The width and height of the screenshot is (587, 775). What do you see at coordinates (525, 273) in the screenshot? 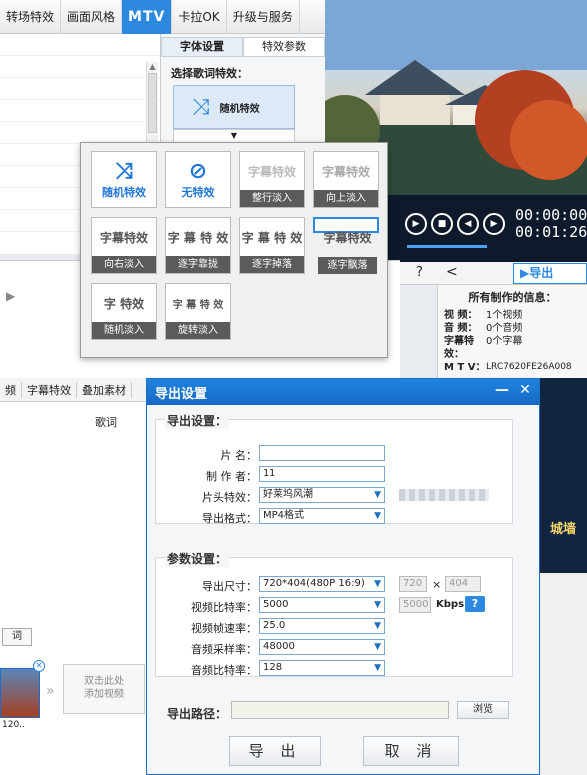
I see `export-icon: ▶` at bounding box center [525, 273].